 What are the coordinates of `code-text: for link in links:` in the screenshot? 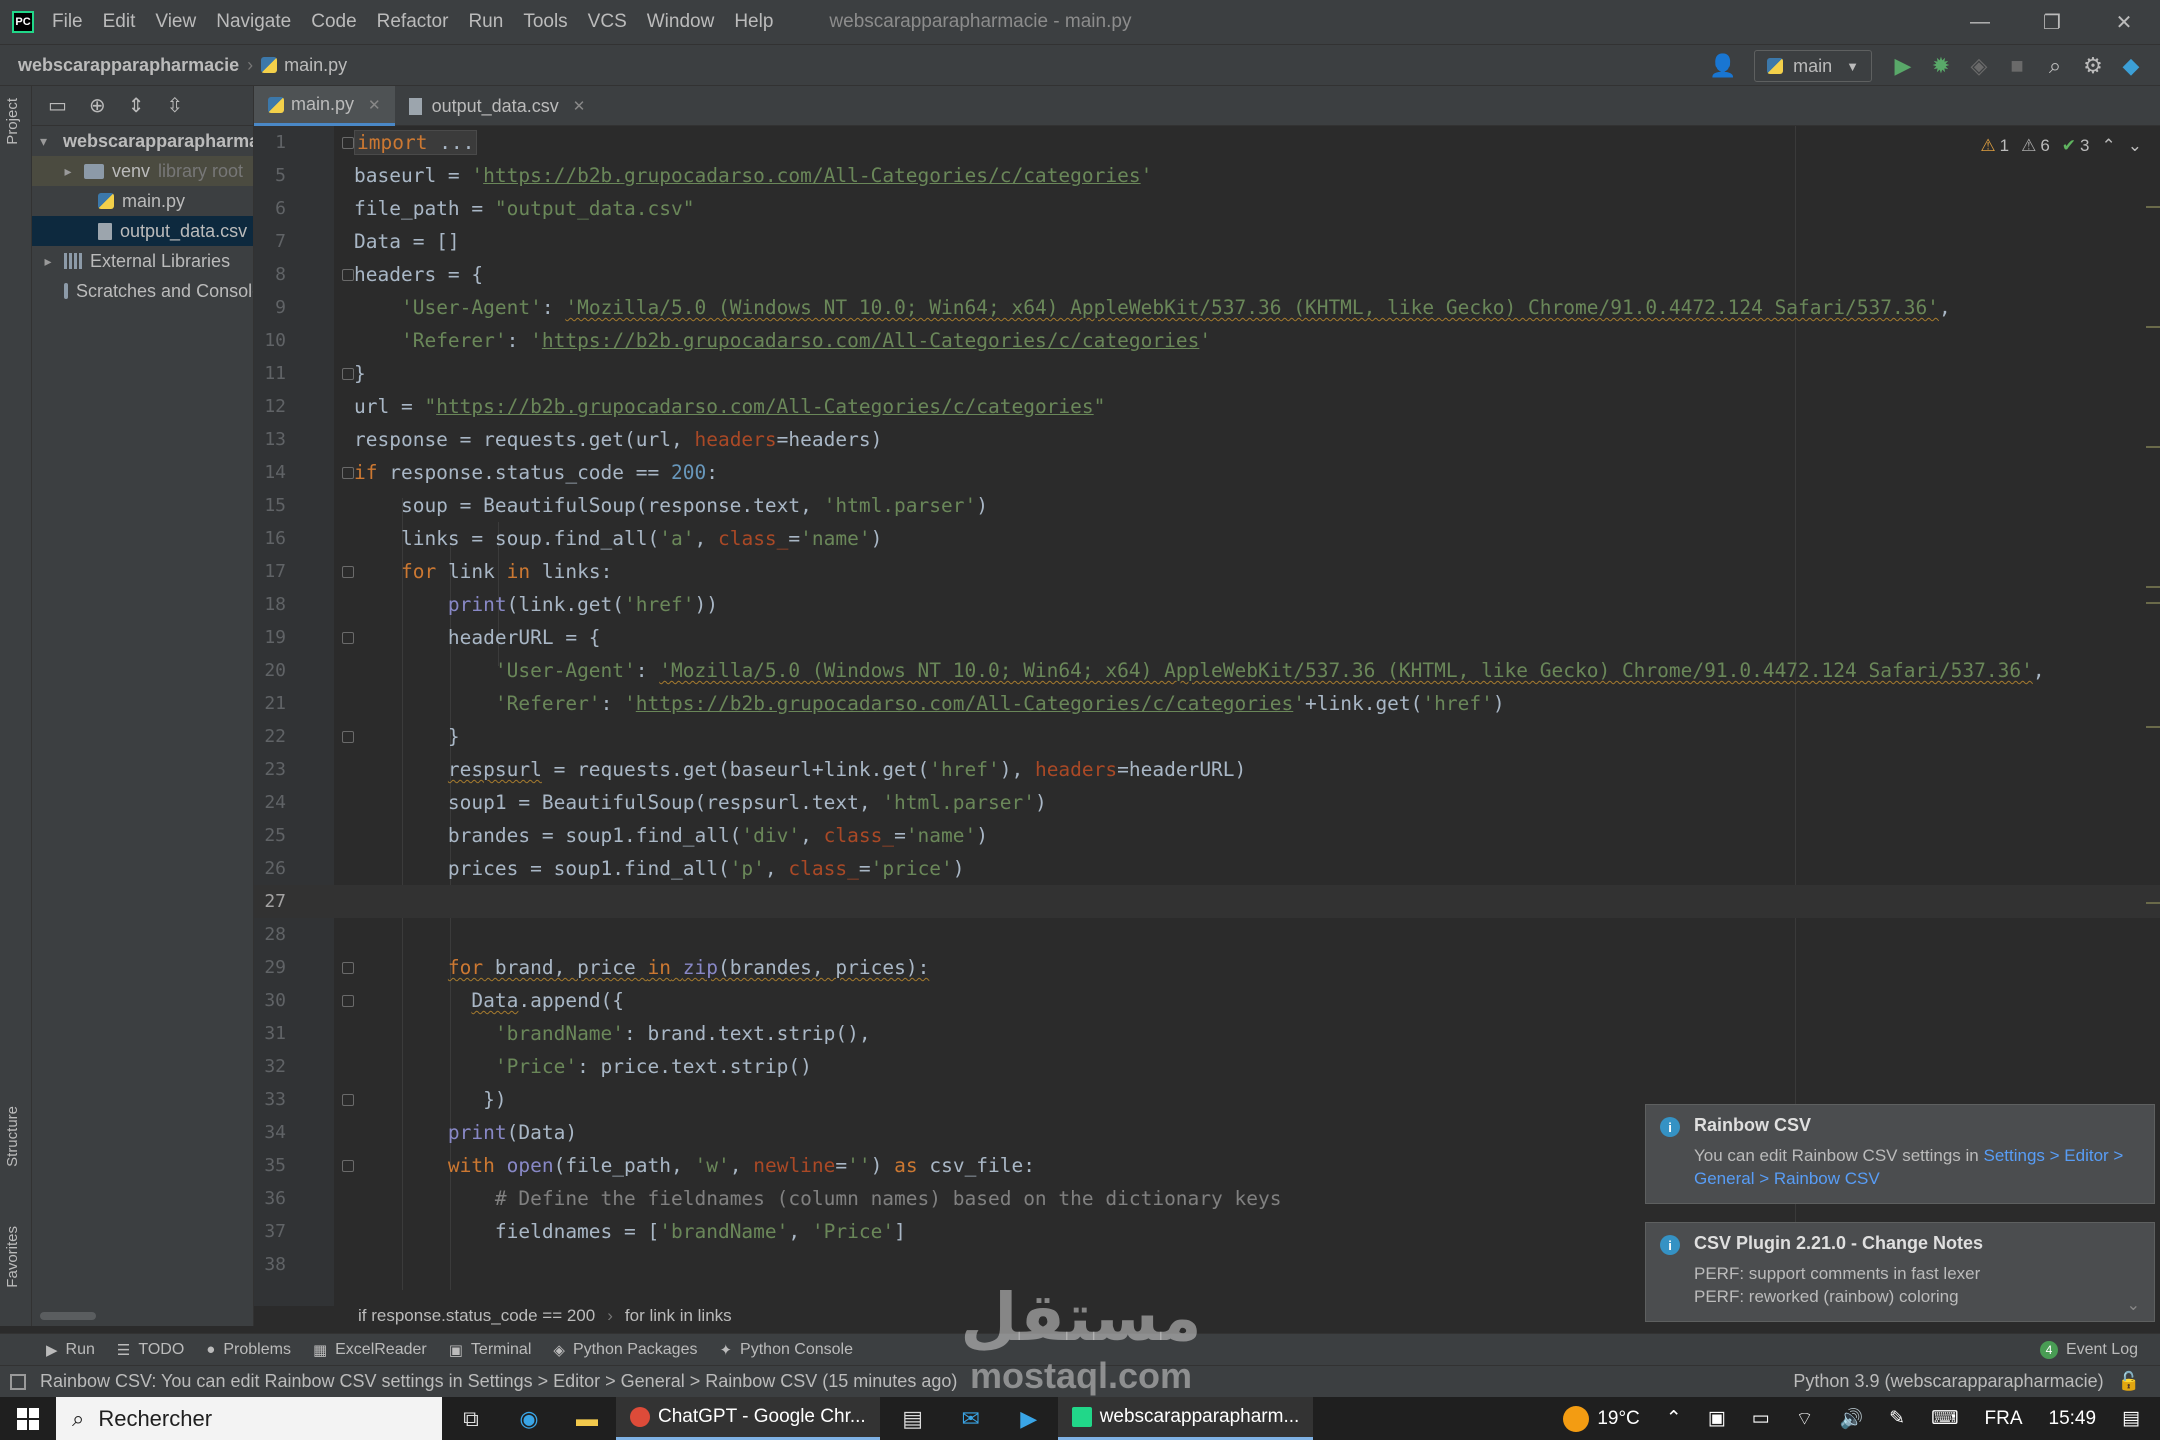 It's located at (483, 571).